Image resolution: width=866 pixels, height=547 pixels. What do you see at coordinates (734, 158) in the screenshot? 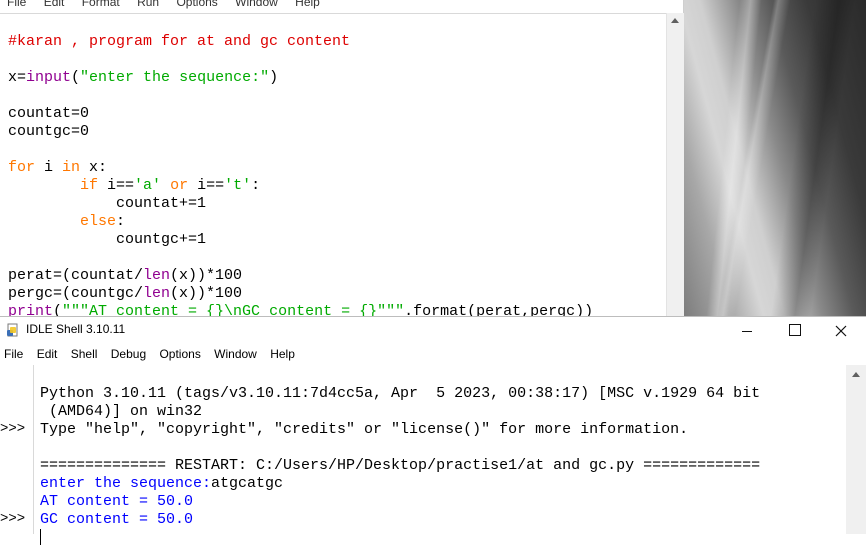
I see `rock-highlight` at bounding box center [734, 158].